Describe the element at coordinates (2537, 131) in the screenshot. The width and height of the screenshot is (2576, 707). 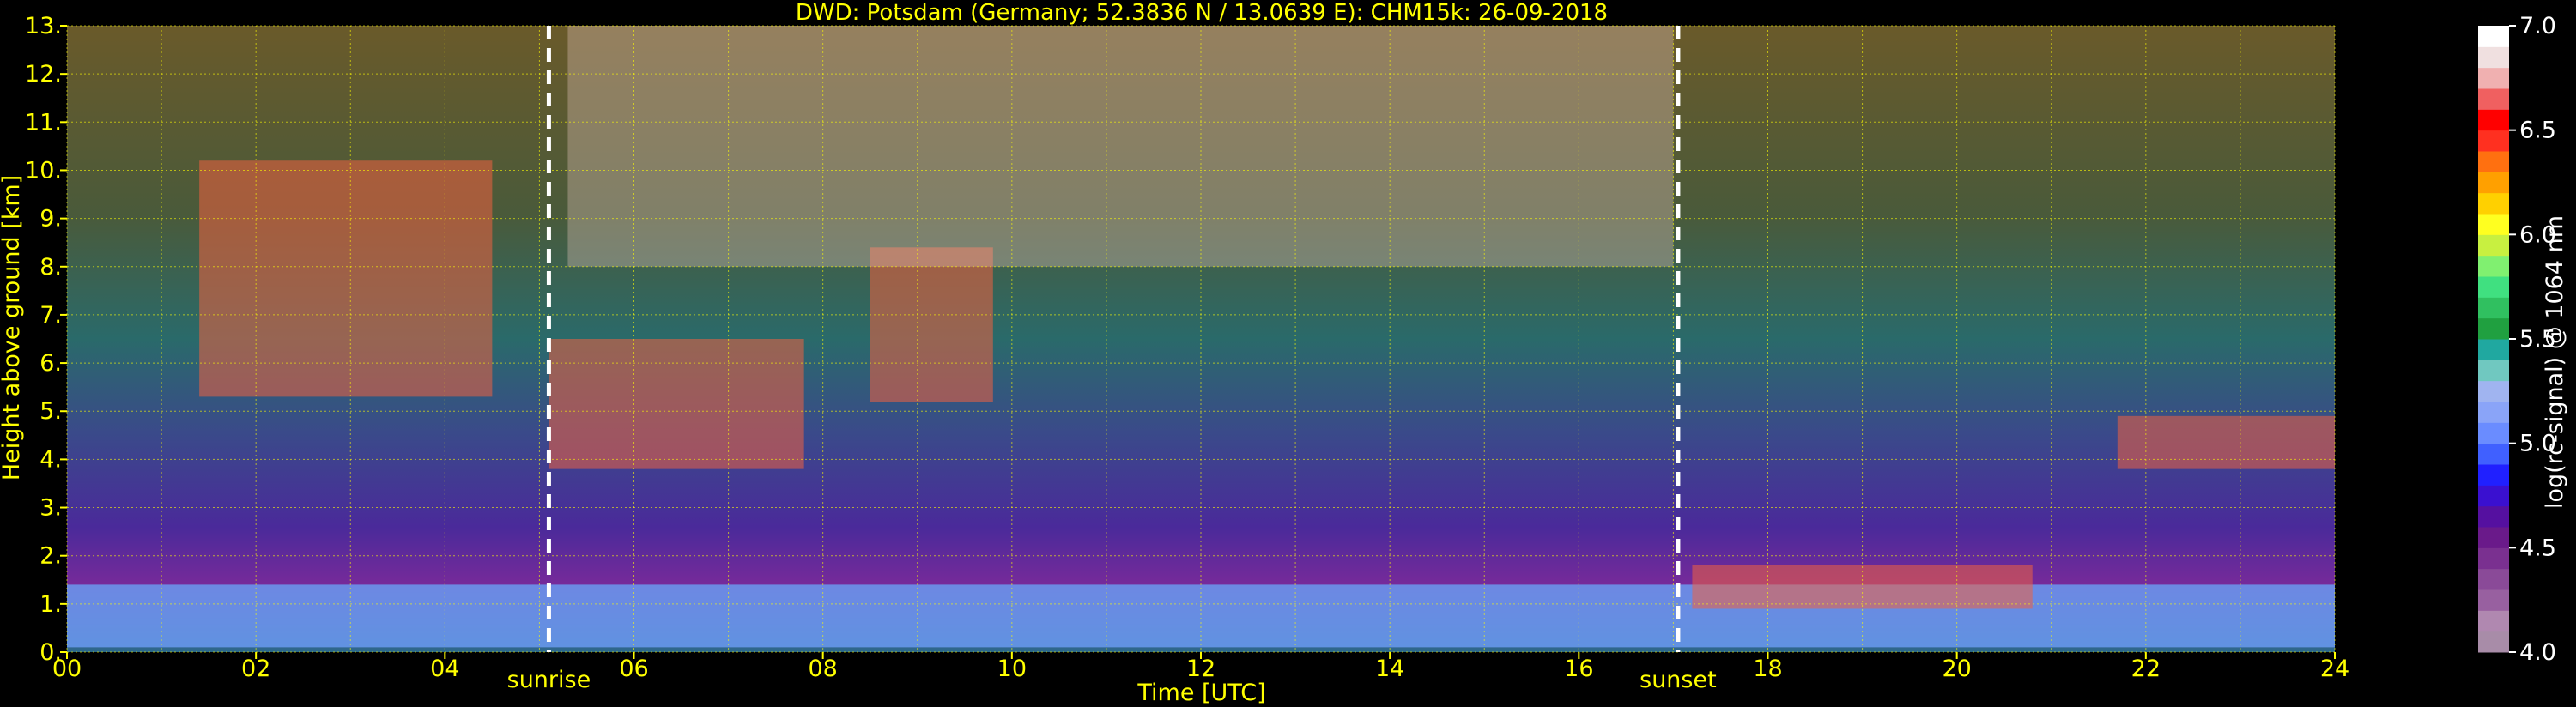
I see `colorbar-tick-label: 6.5` at that location.